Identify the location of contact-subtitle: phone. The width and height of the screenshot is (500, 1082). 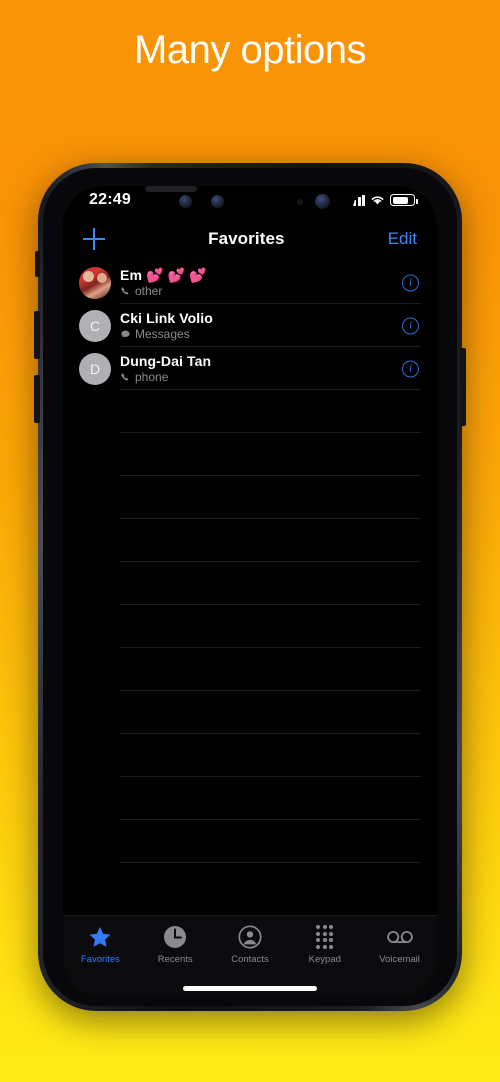
(165, 377).